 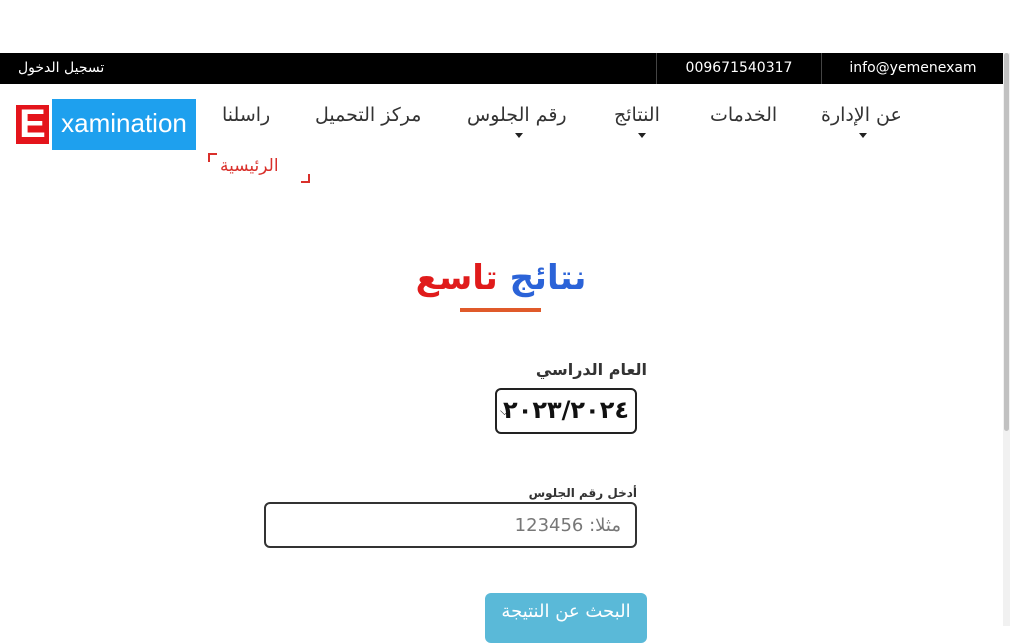 I want to click on seat-number-input, so click(x=450, y=525).